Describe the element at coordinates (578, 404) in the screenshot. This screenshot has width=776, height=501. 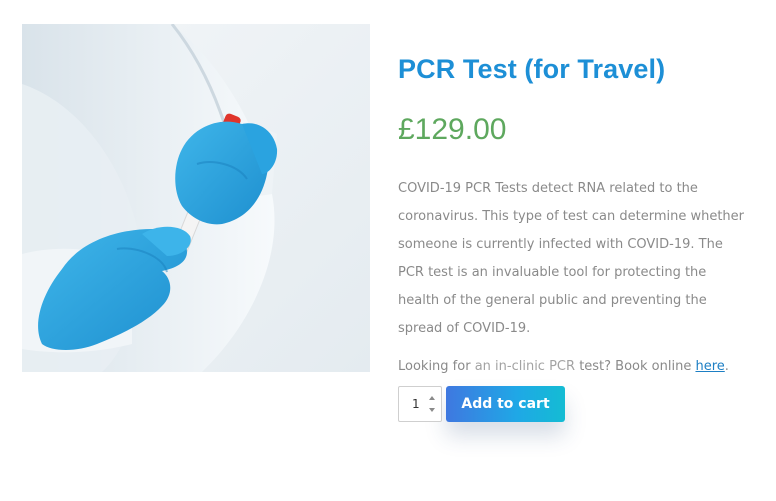
I see `add-to-cart-form: 1 Add to cart` at that location.